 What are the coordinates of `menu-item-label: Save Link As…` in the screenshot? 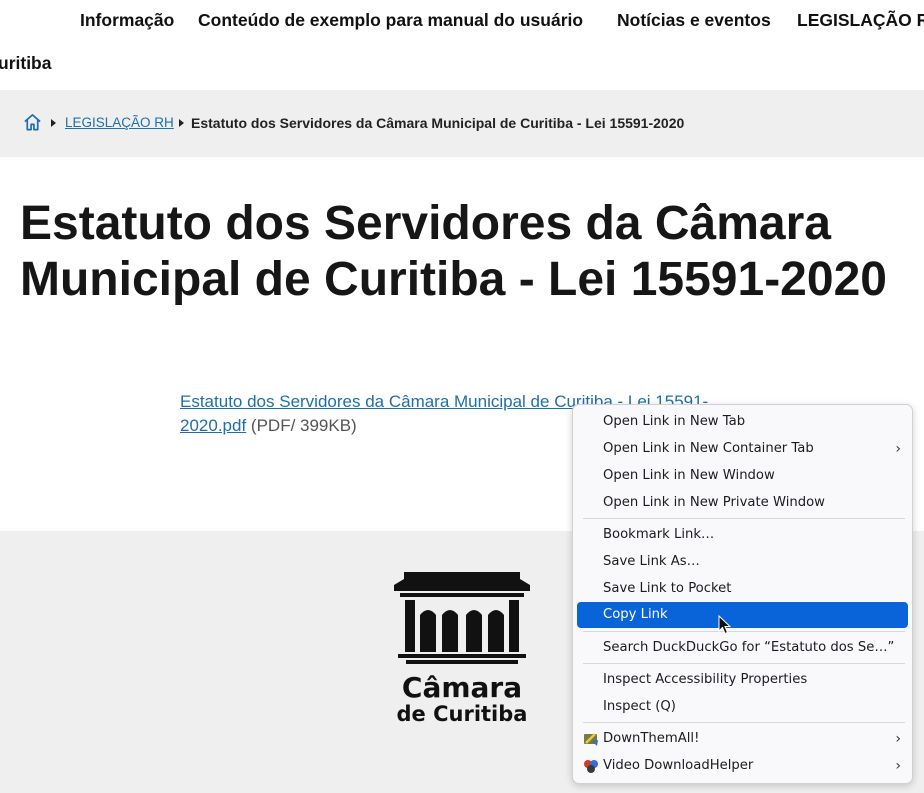 It's located at (651, 561).